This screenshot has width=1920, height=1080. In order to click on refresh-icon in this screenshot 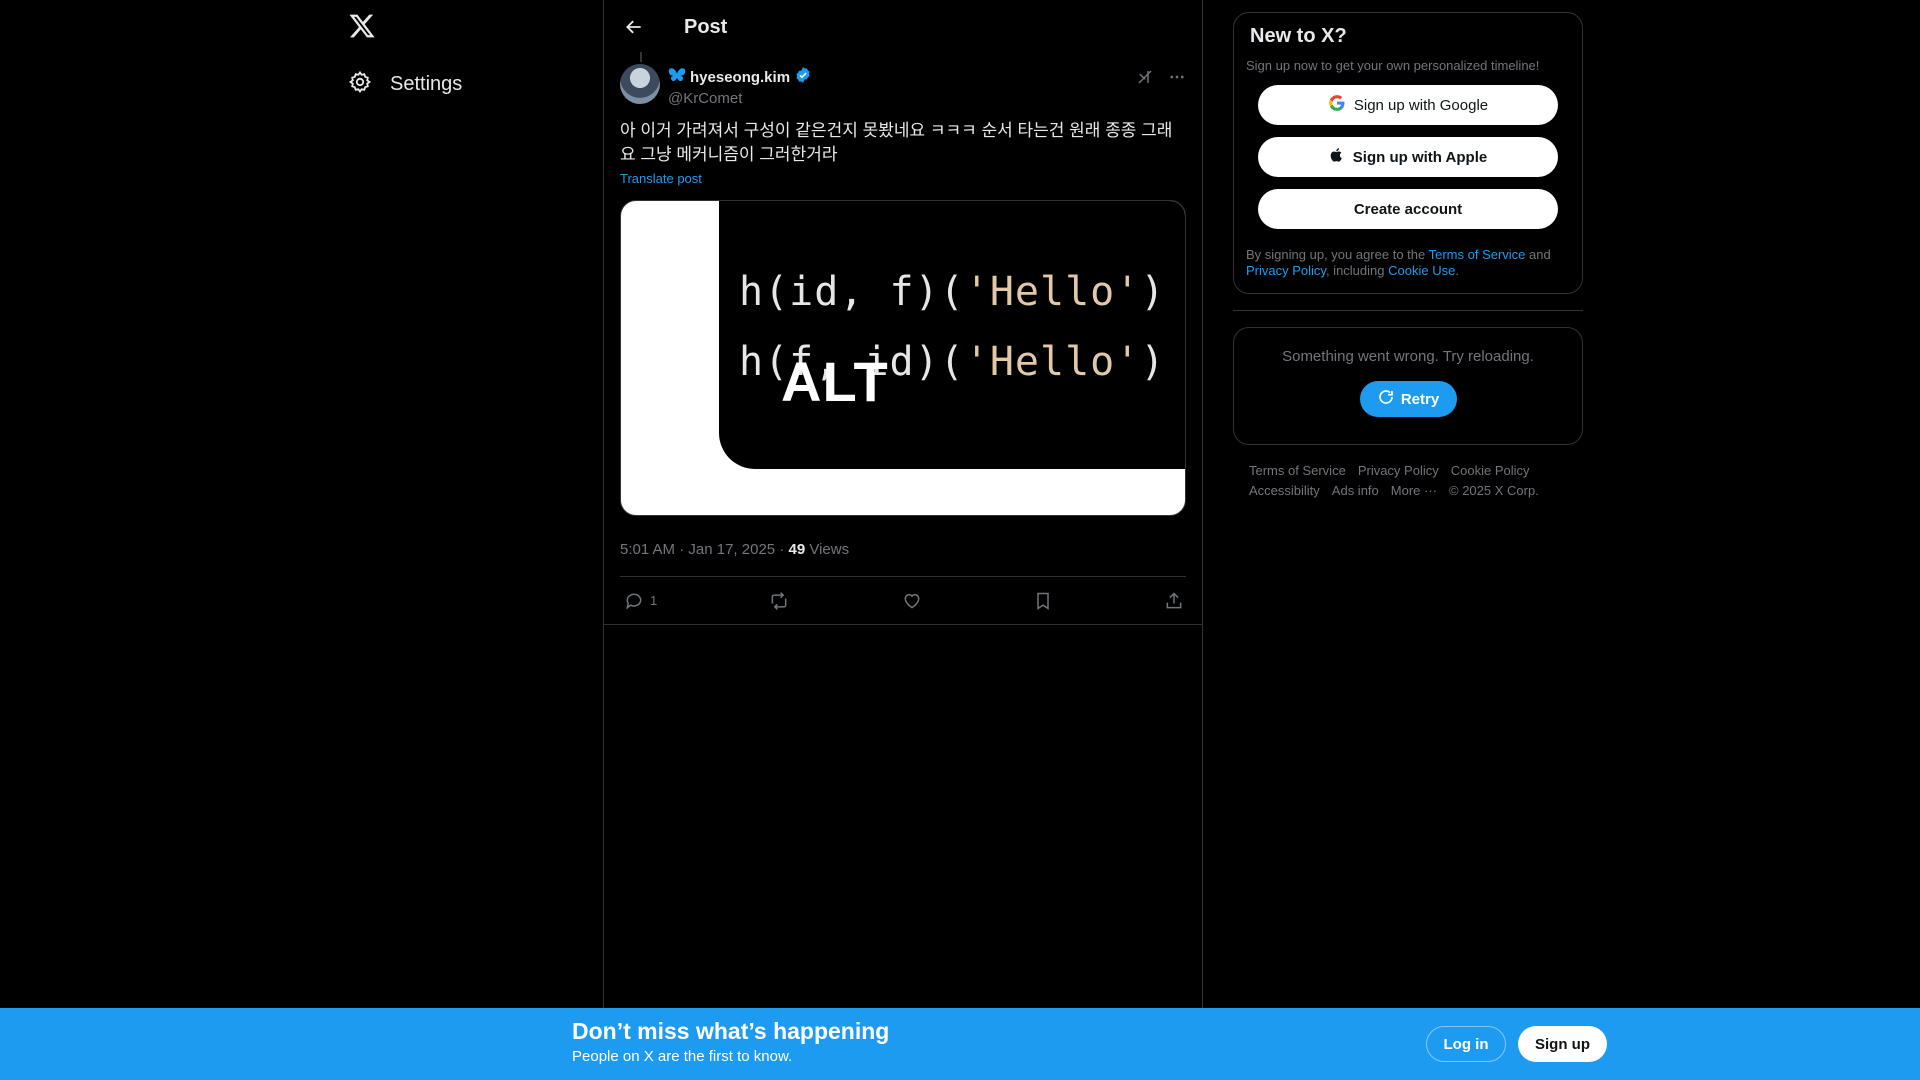, I will do `click(1386, 399)`.